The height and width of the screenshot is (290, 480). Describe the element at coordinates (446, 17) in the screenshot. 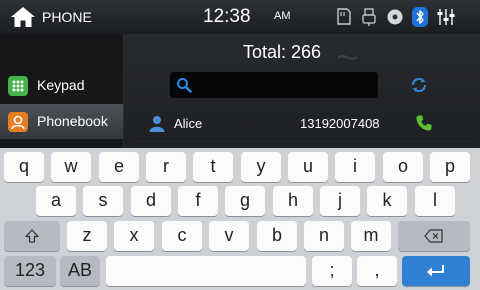

I see `equalizer-icon` at that location.